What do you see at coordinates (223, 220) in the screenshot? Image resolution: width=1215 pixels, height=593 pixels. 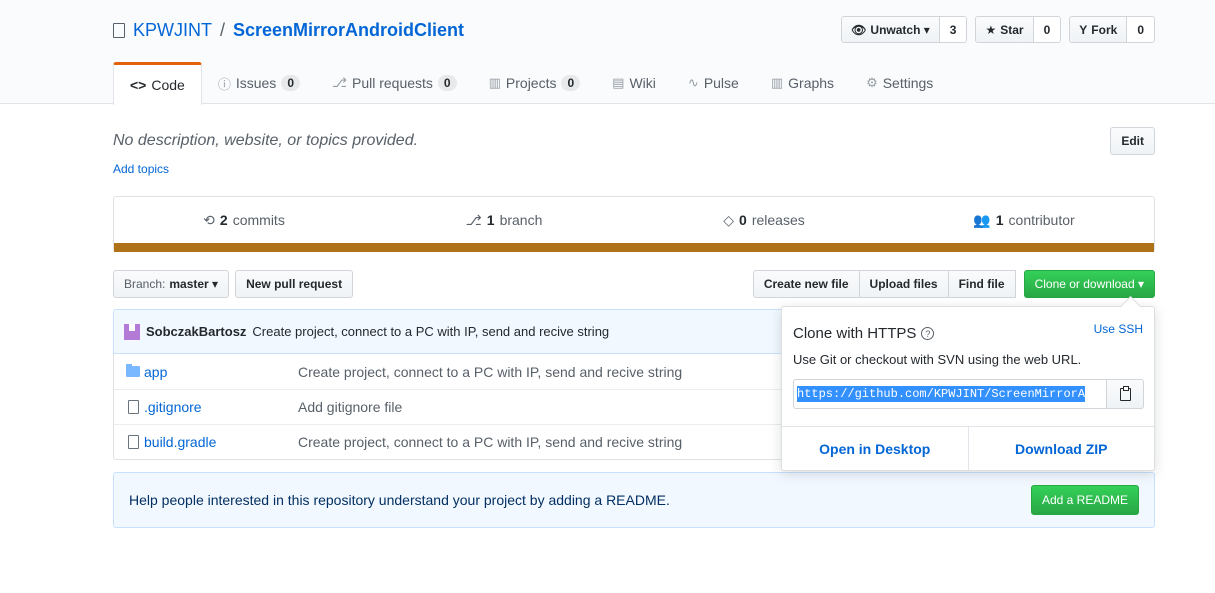 I see `commits-count: 2` at bounding box center [223, 220].